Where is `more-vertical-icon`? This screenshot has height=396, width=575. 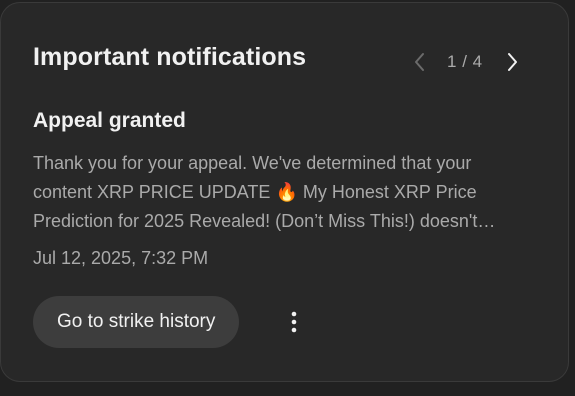 more-vertical-icon is located at coordinates (294, 322).